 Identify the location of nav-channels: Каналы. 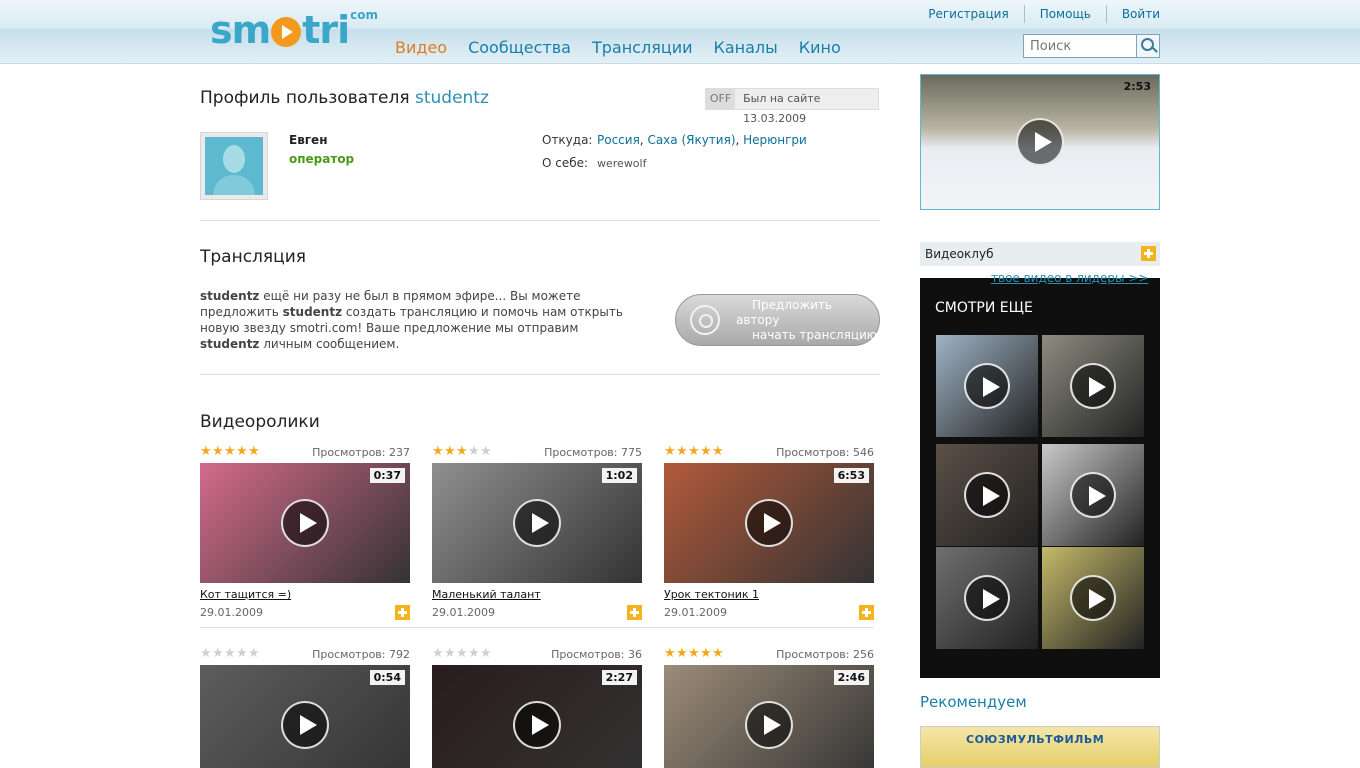
(746, 47).